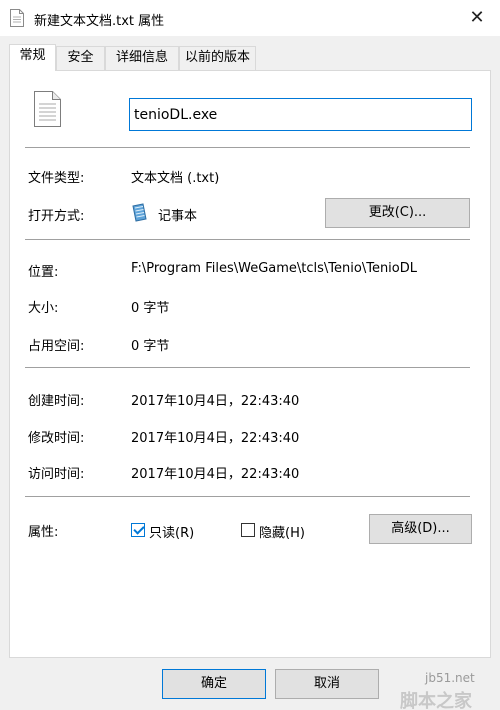 The height and width of the screenshot is (710, 500). Describe the element at coordinates (436, 700) in the screenshot. I see `watermark-brand: 脚本之家` at that location.